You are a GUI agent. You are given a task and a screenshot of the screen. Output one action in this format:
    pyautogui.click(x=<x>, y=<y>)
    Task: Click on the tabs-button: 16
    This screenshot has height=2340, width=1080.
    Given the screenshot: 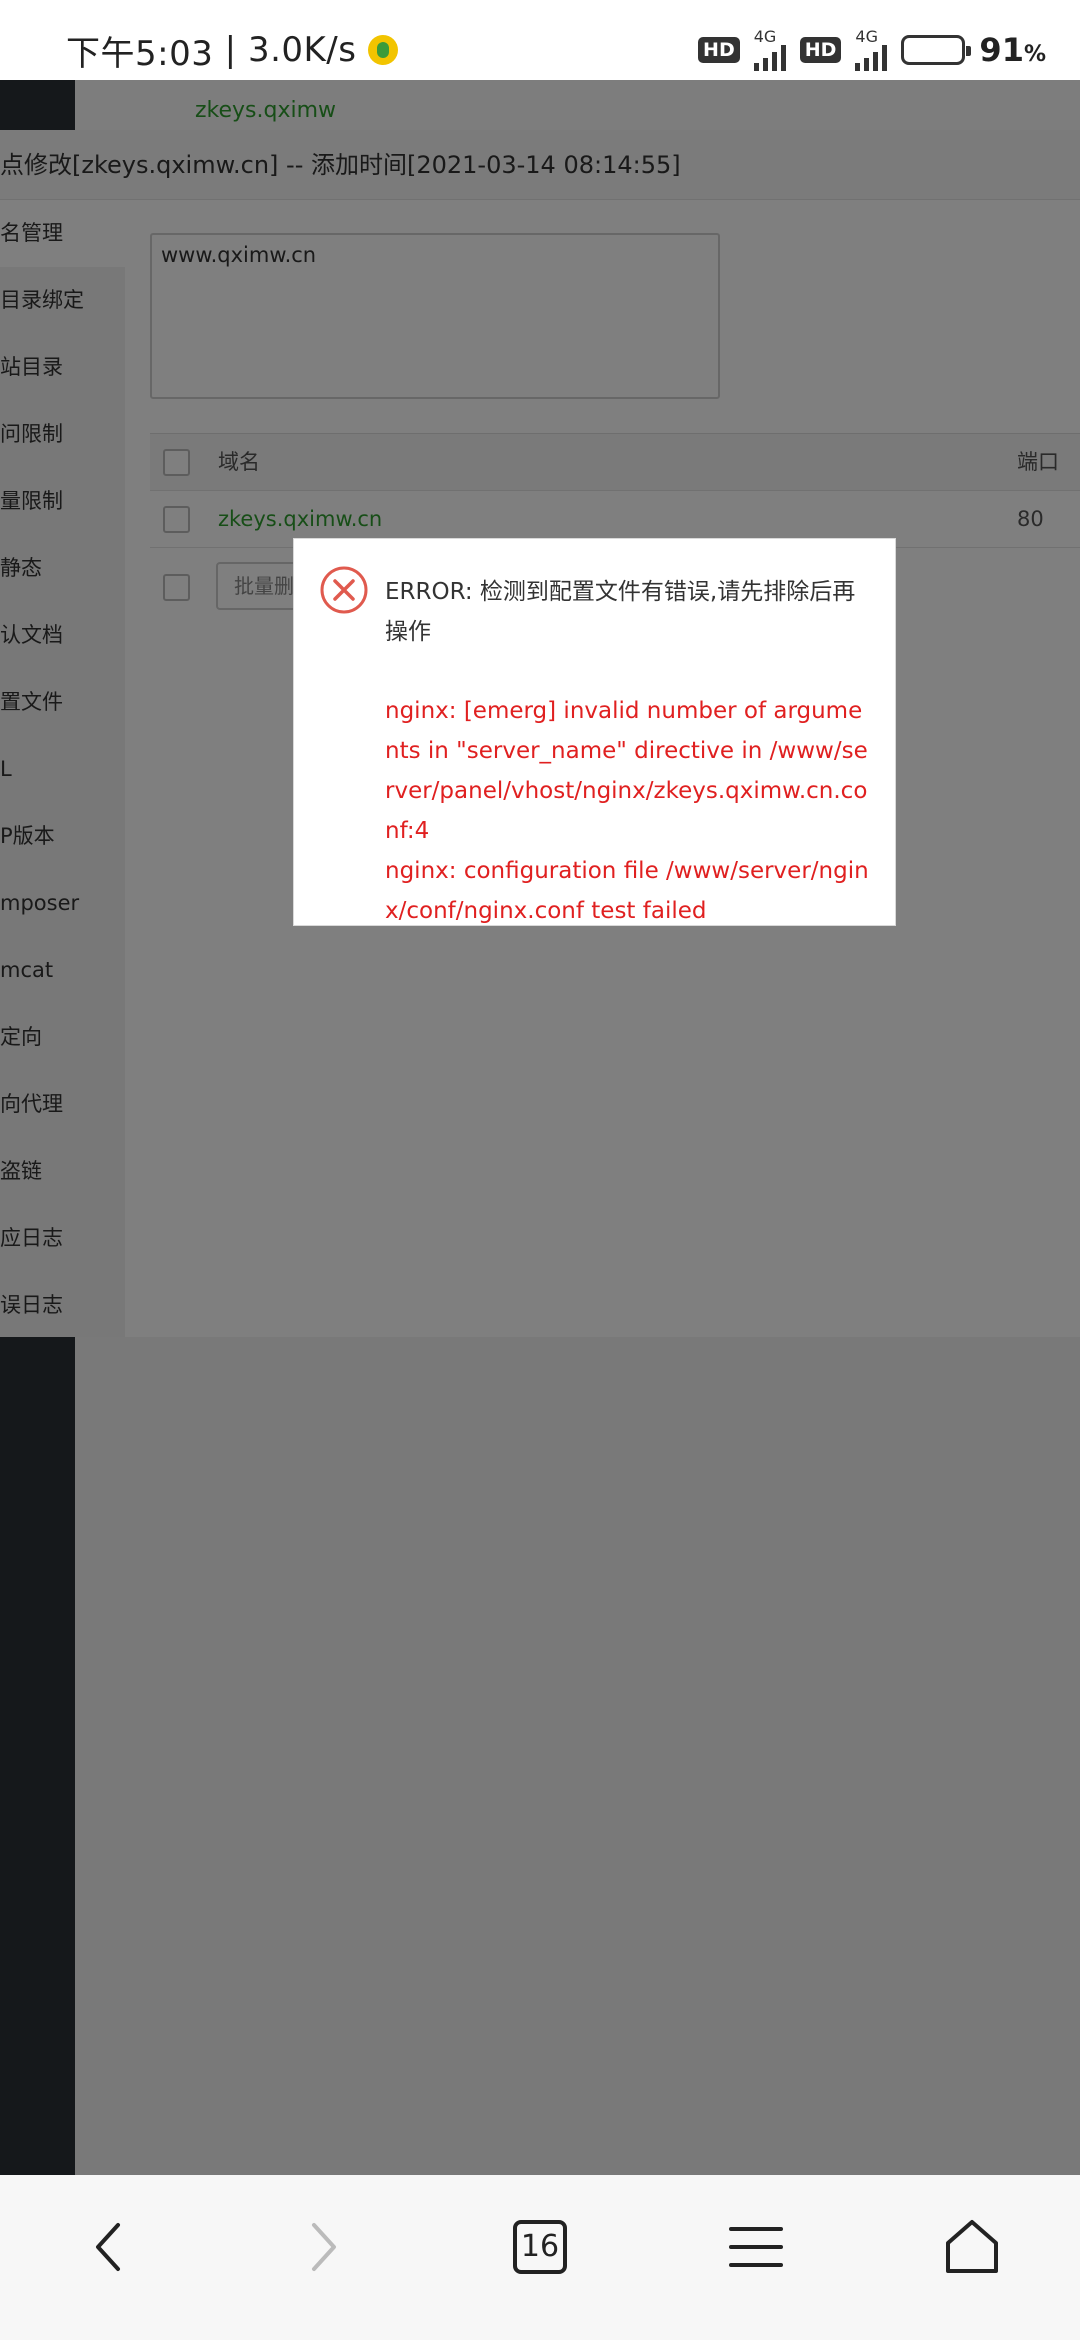 What is the action you would take?
    pyautogui.click(x=540, y=2257)
    